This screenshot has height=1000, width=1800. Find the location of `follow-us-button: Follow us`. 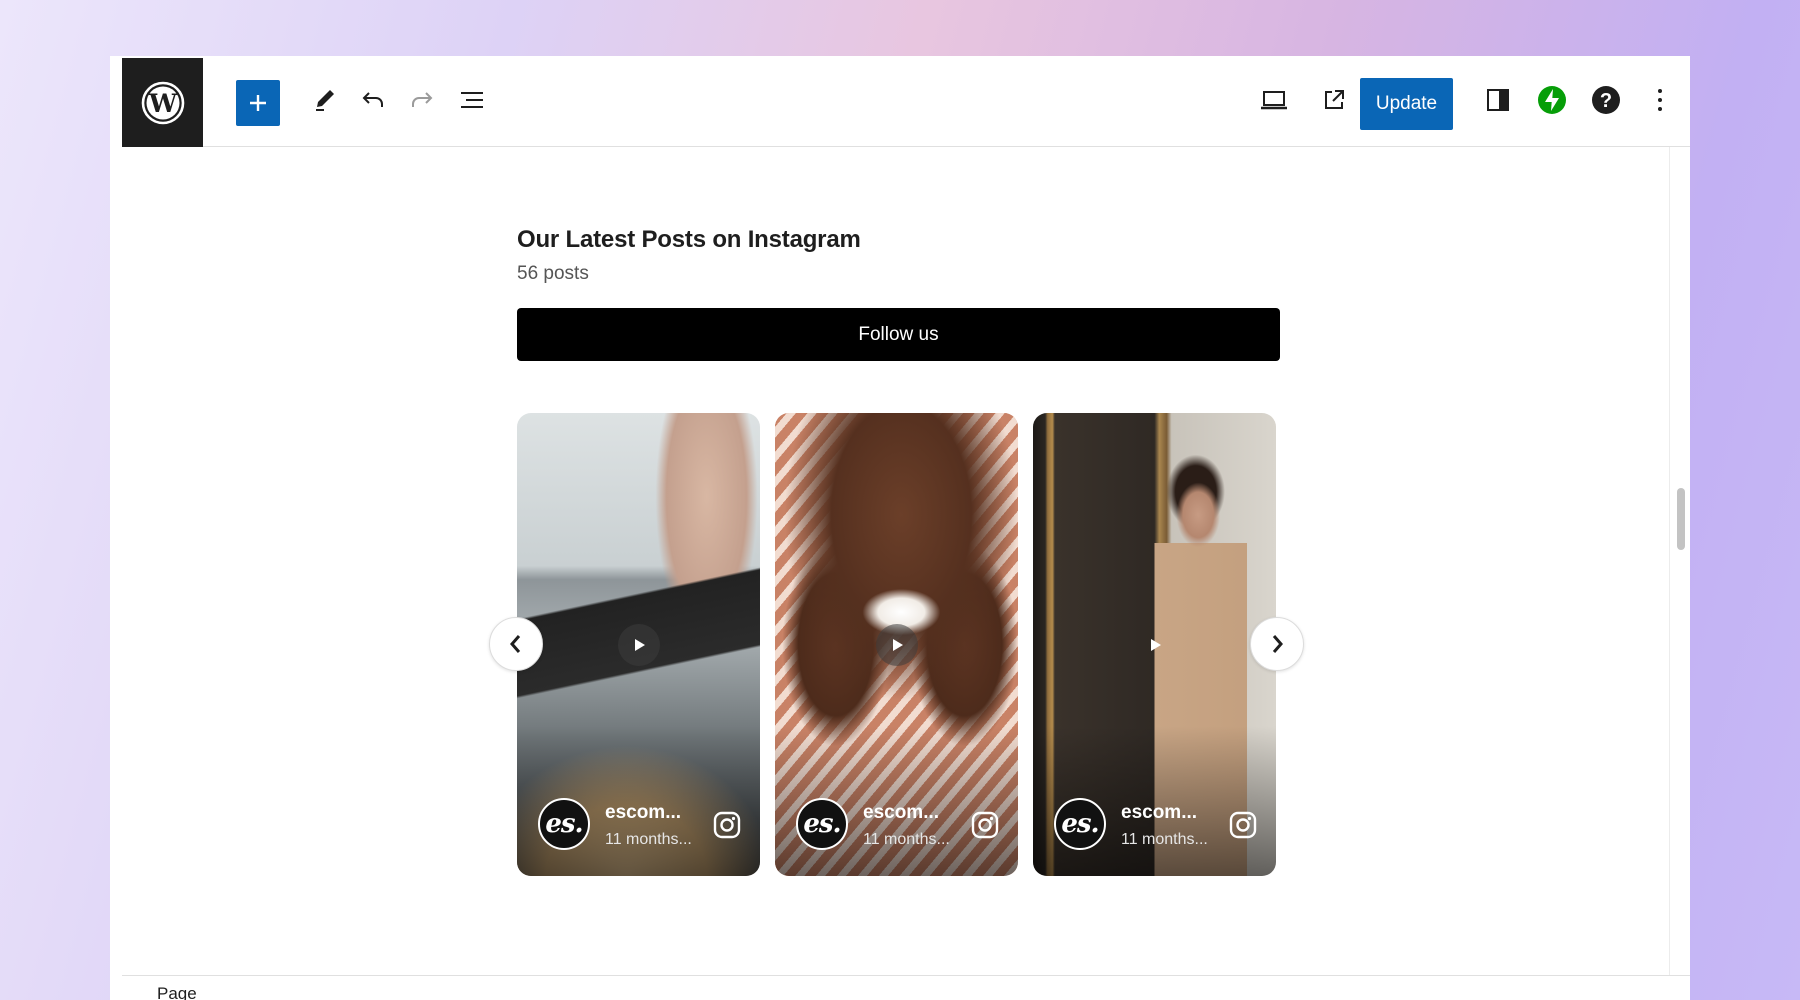

follow-us-button: Follow us is located at coordinates (898, 334).